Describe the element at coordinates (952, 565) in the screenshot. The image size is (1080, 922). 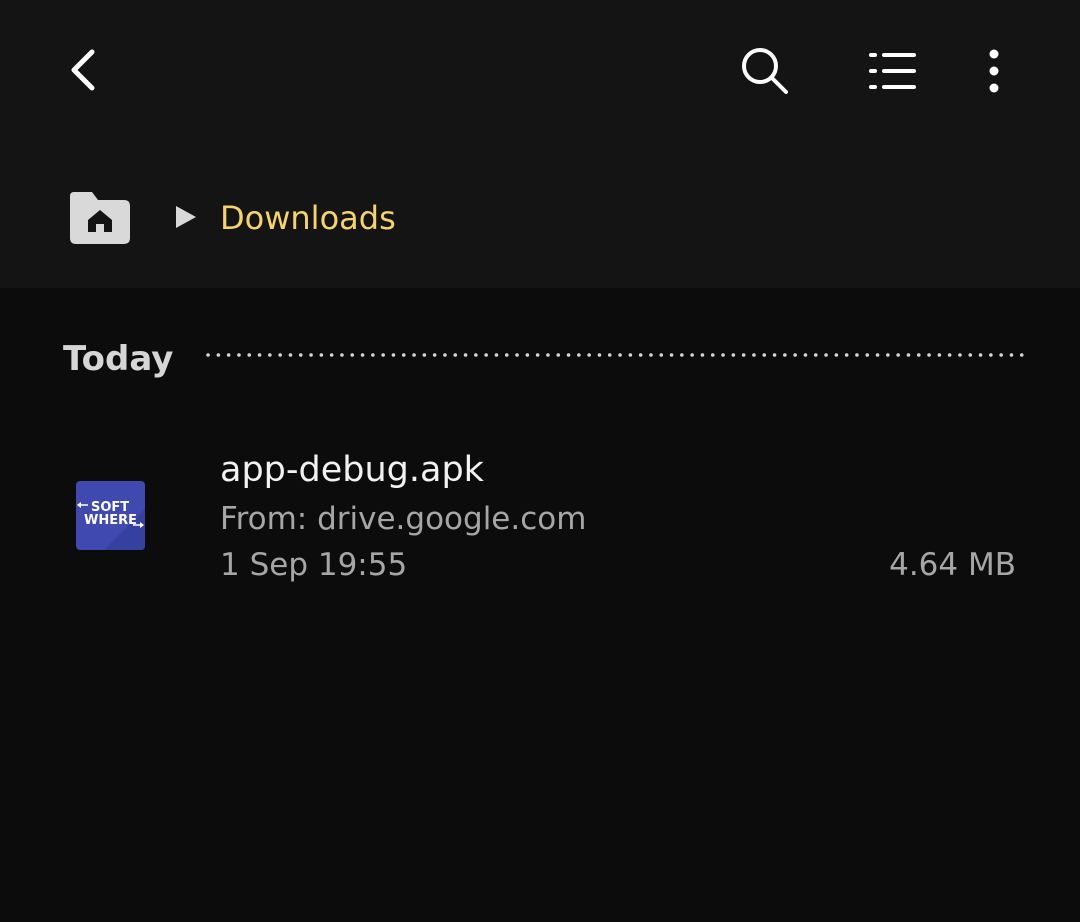
I see `file-size: 4.64 MB` at that location.